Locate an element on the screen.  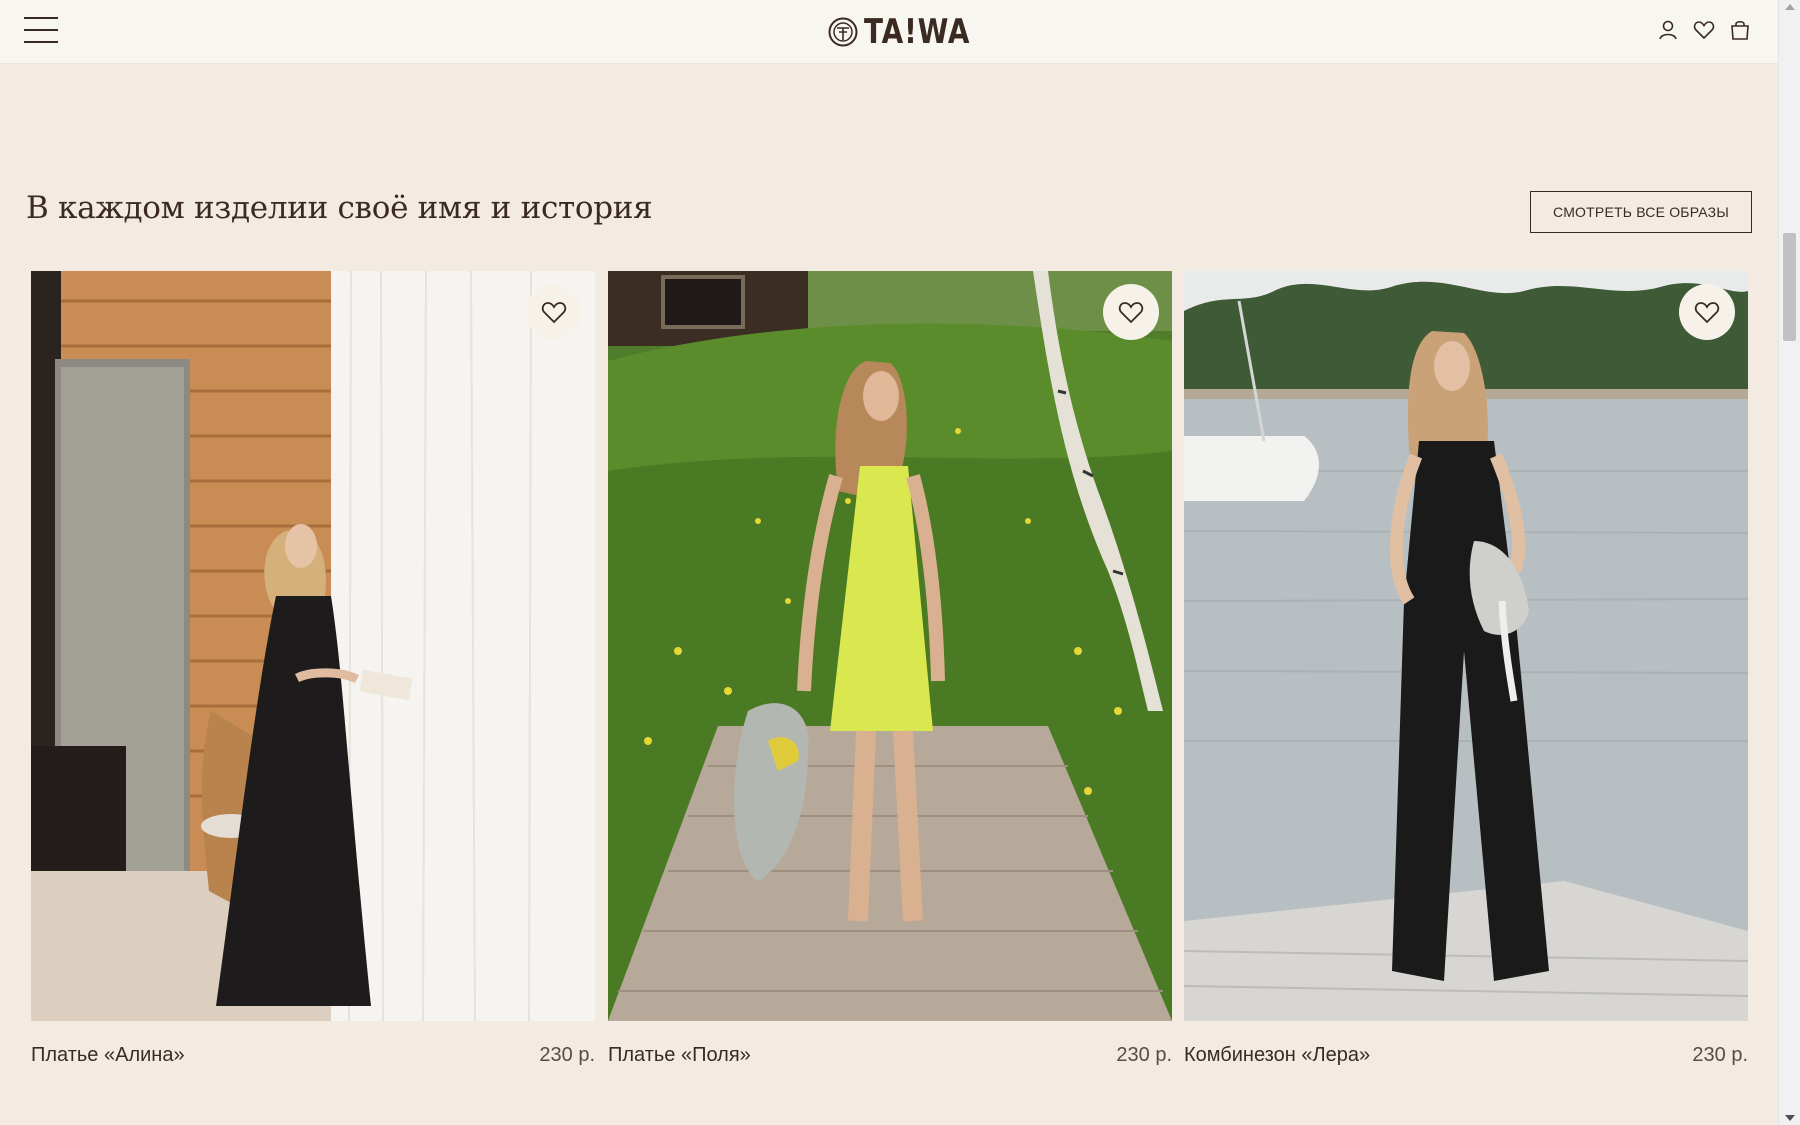
hamburger-menu-icon is located at coordinates (41, 31).